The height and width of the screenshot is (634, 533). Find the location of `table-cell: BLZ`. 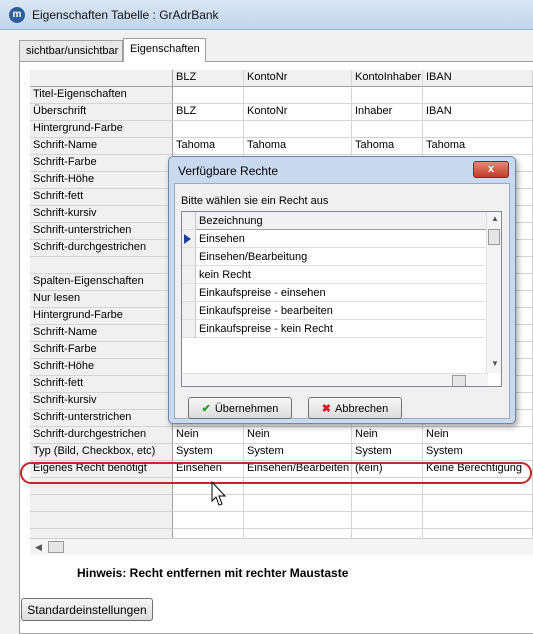

table-cell: BLZ is located at coordinates (208, 112).